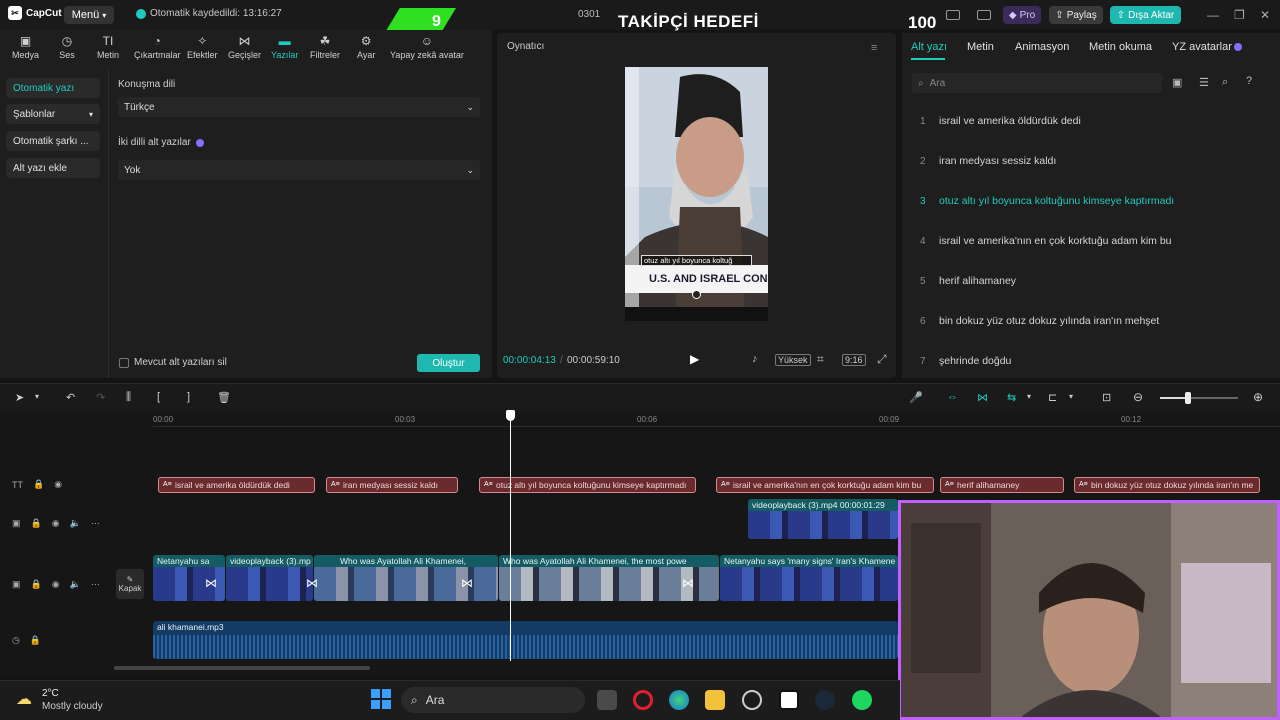 The height and width of the screenshot is (720, 1280). I want to click on tool-captions: ▬ Yazılar, so click(284, 47).